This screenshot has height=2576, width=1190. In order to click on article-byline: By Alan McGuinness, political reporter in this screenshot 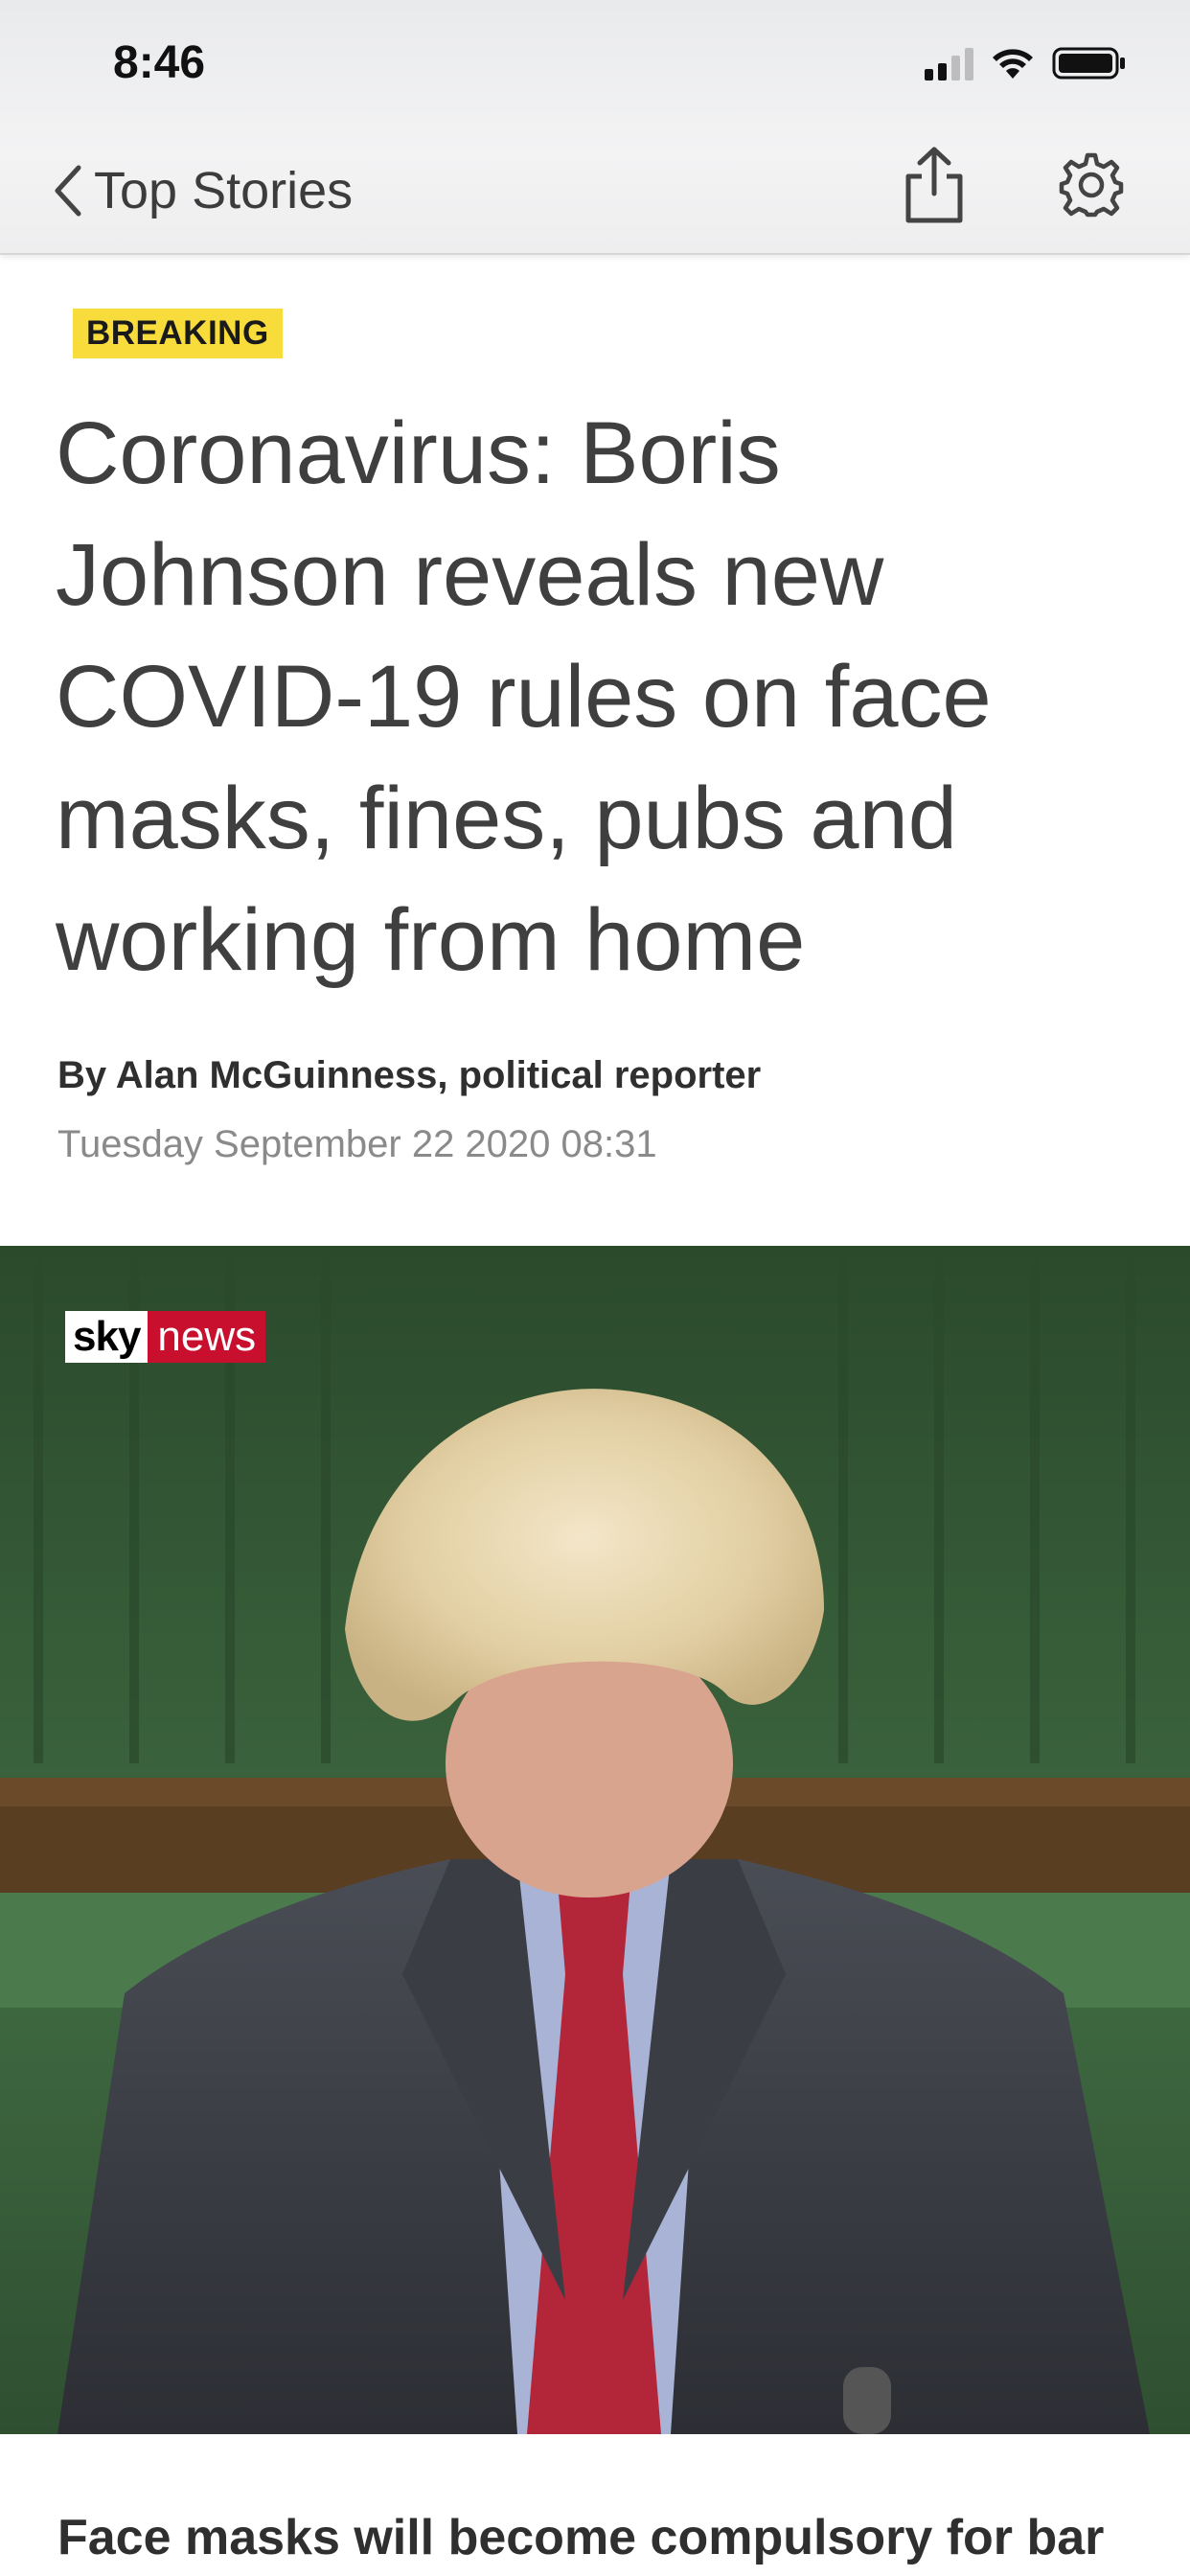, I will do `click(410, 1075)`.